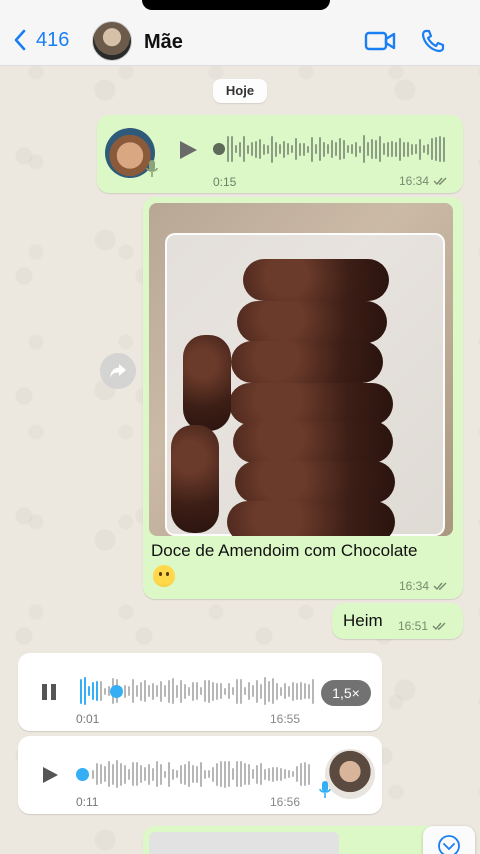 The width and height of the screenshot is (480, 854). I want to click on photo-message-outgoing, so click(303, 840).